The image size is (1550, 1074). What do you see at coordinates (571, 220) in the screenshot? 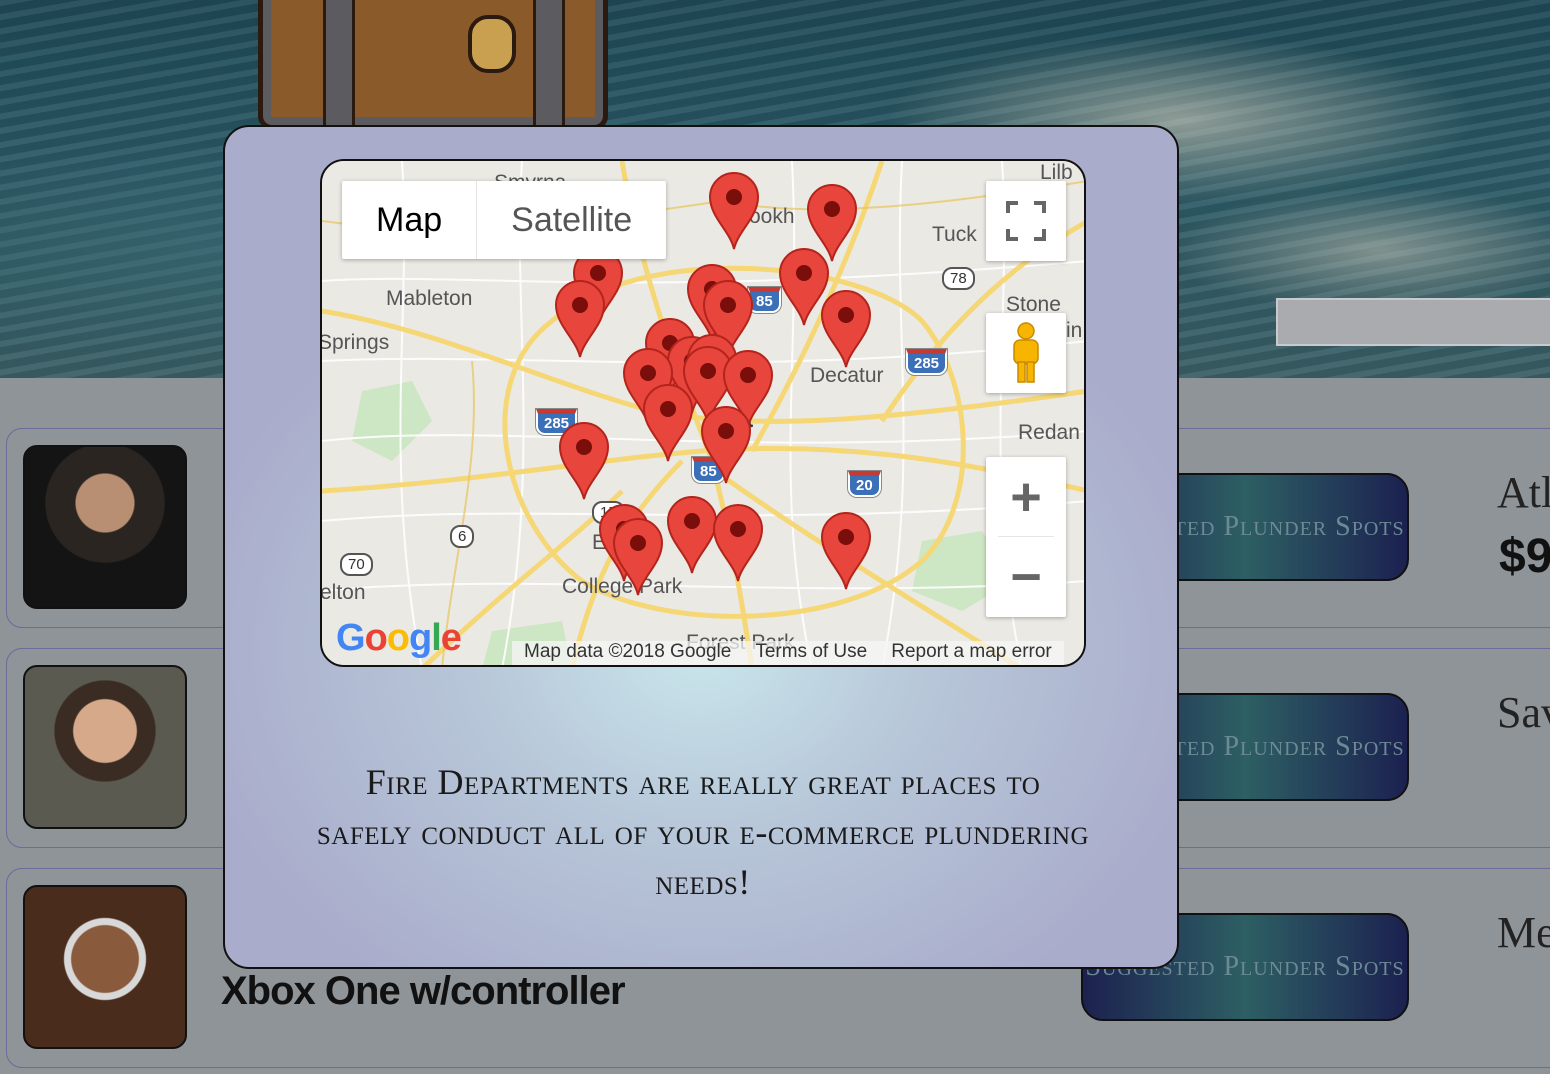
I see `map-type-satellite-button: Satellite` at bounding box center [571, 220].